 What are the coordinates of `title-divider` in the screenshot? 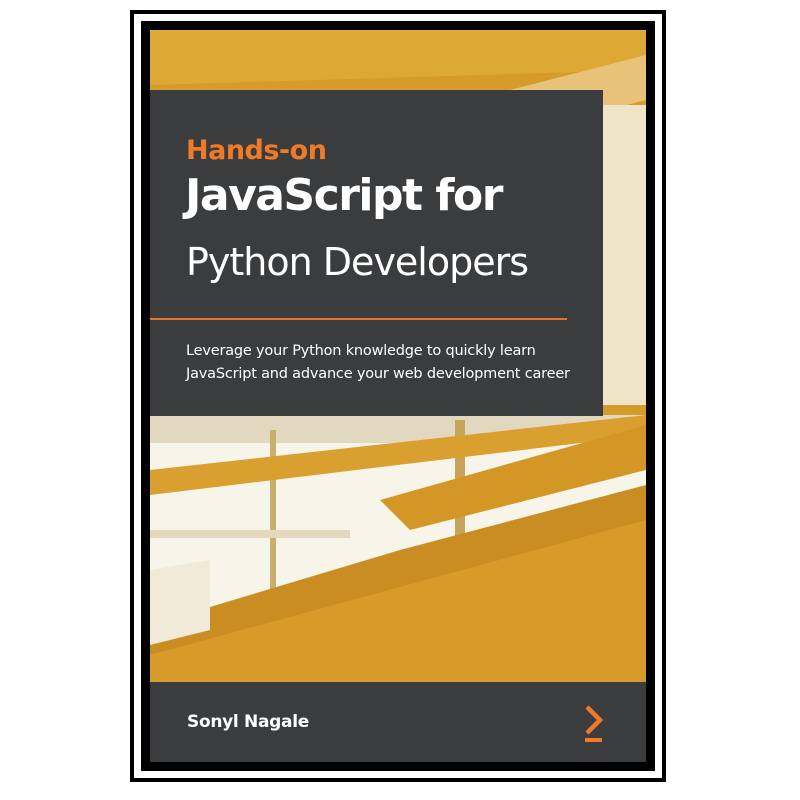 It's located at (358, 319).